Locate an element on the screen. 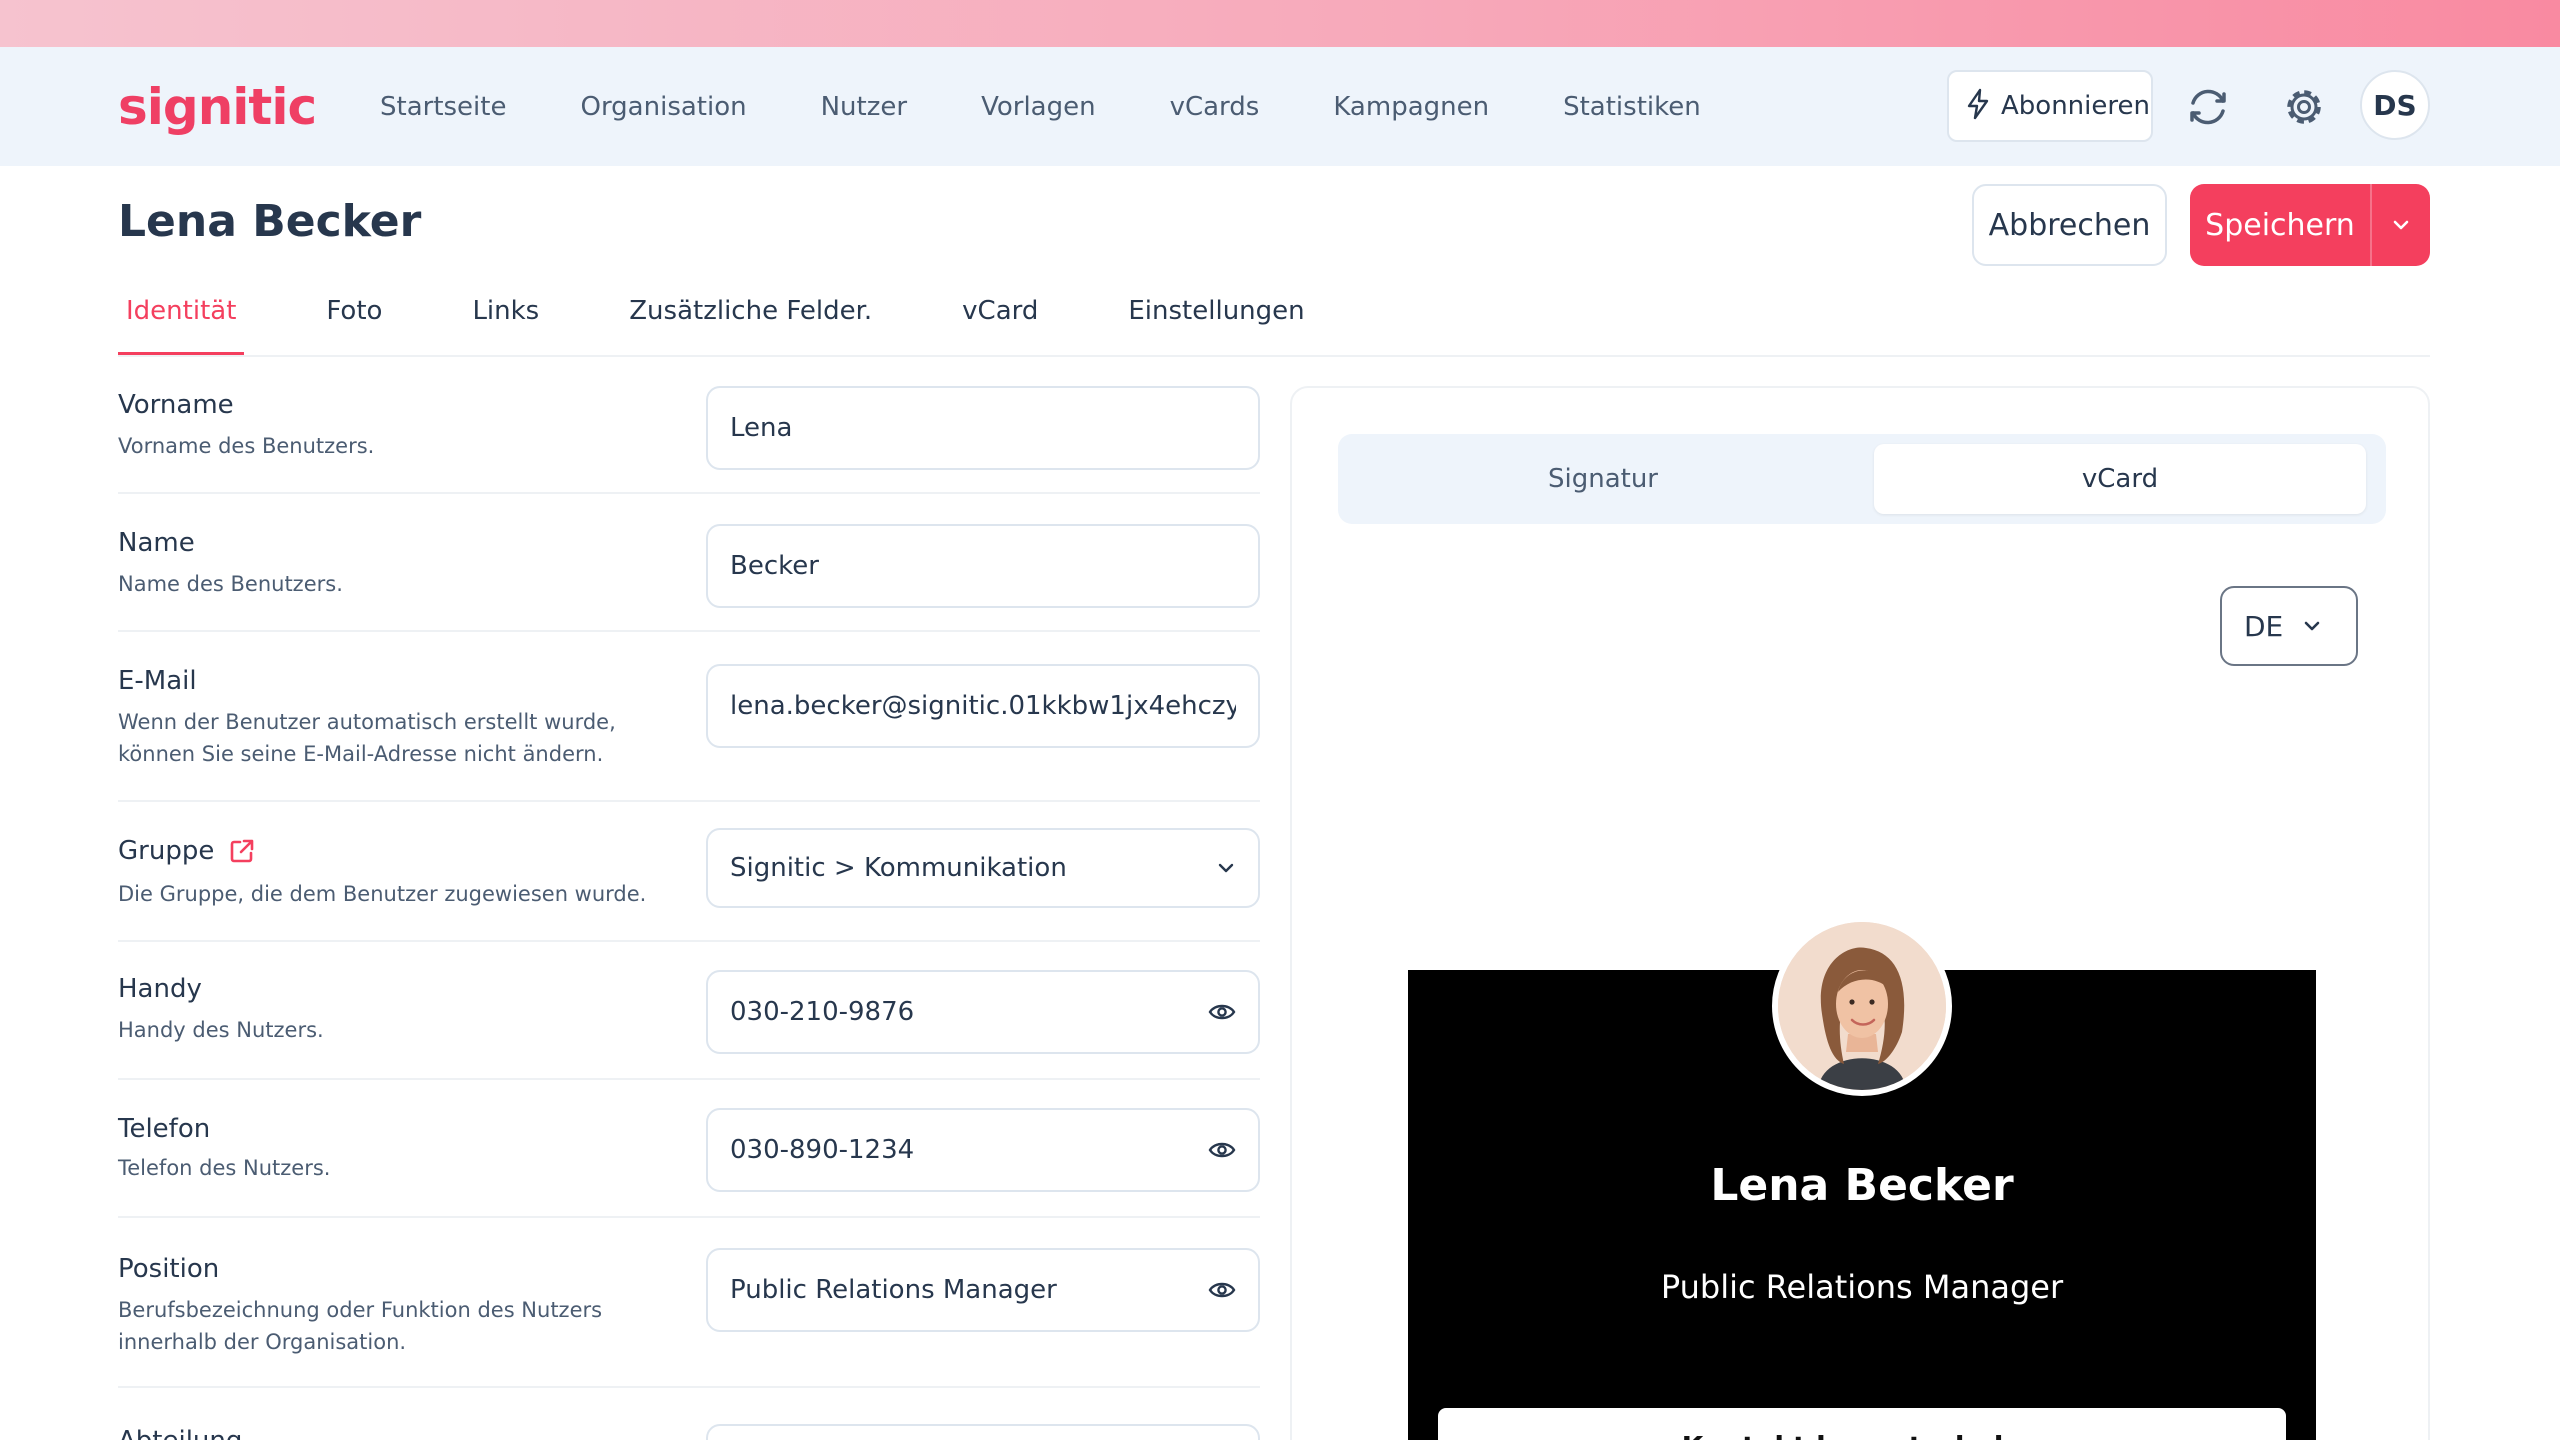 This screenshot has width=2560, height=1440. form-row-handy: Handy Handy des Nutzers. 030-210-9876 is located at coordinates (689, 1011).